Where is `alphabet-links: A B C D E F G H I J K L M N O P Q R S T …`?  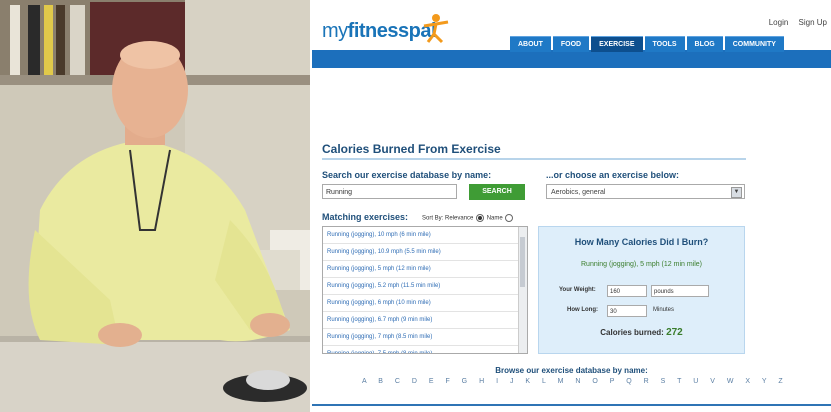
alphabet-links: A B C D E F G H I J K L M N O P Q R S T … is located at coordinates (575, 381).